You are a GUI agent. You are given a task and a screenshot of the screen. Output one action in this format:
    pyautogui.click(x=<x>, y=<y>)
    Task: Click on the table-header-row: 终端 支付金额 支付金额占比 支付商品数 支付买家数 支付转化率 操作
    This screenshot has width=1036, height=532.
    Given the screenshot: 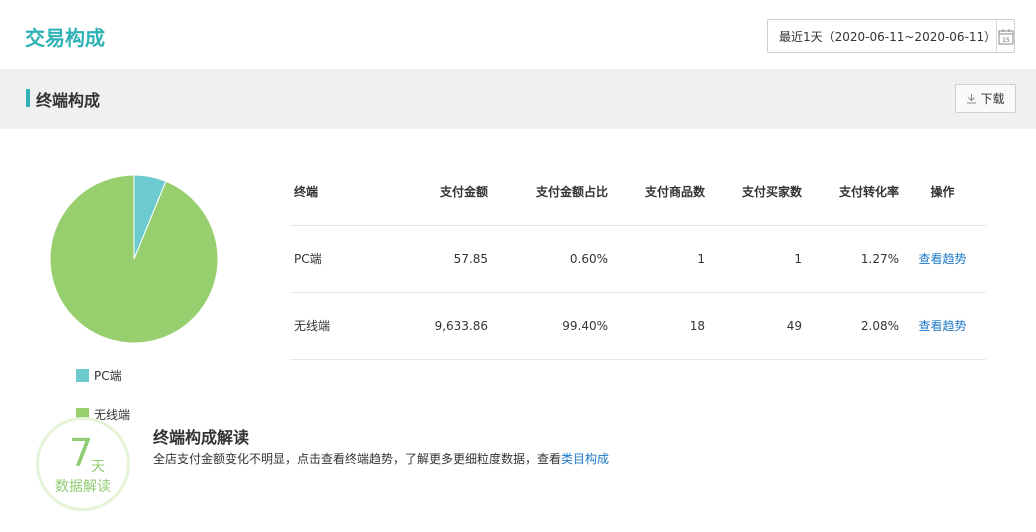 What is the action you would take?
    pyautogui.click(x=638, y=192)
    